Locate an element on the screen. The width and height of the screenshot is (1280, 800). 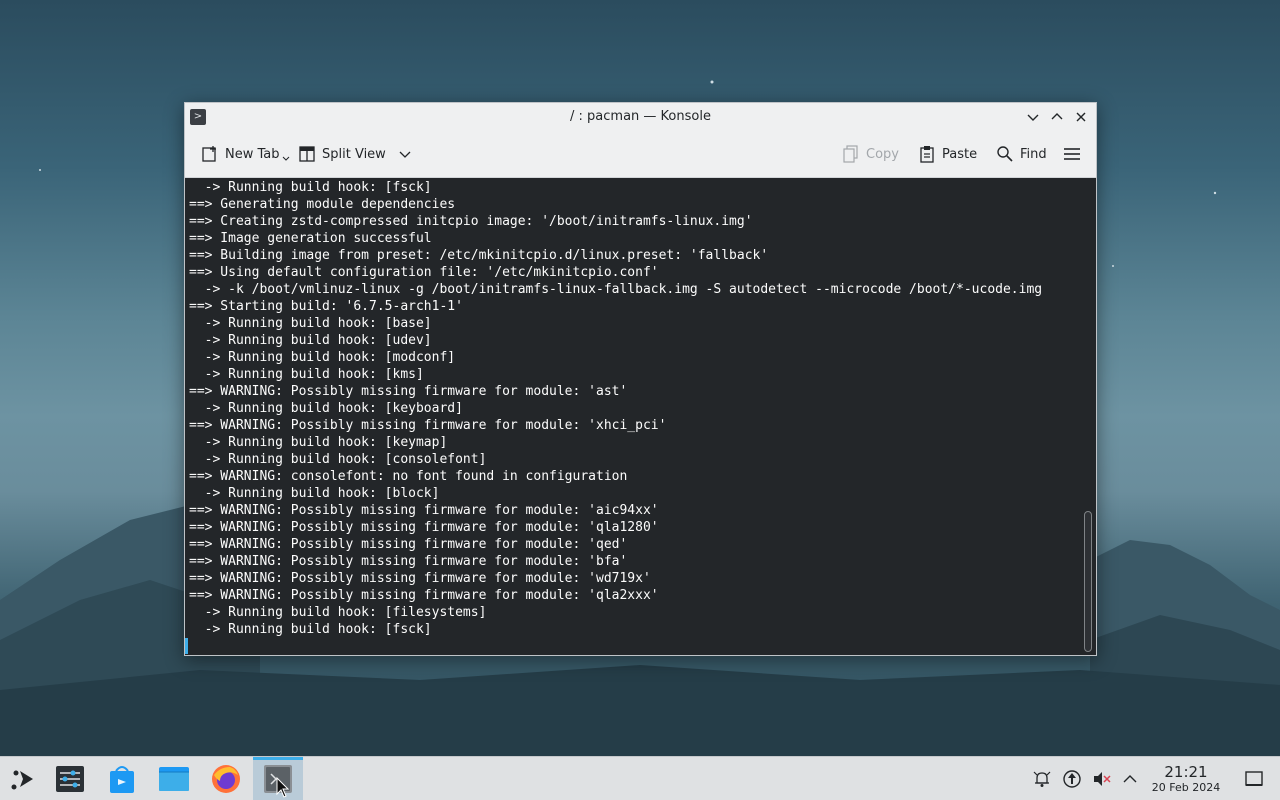
close-icon is located at coordinates (1081, 117).